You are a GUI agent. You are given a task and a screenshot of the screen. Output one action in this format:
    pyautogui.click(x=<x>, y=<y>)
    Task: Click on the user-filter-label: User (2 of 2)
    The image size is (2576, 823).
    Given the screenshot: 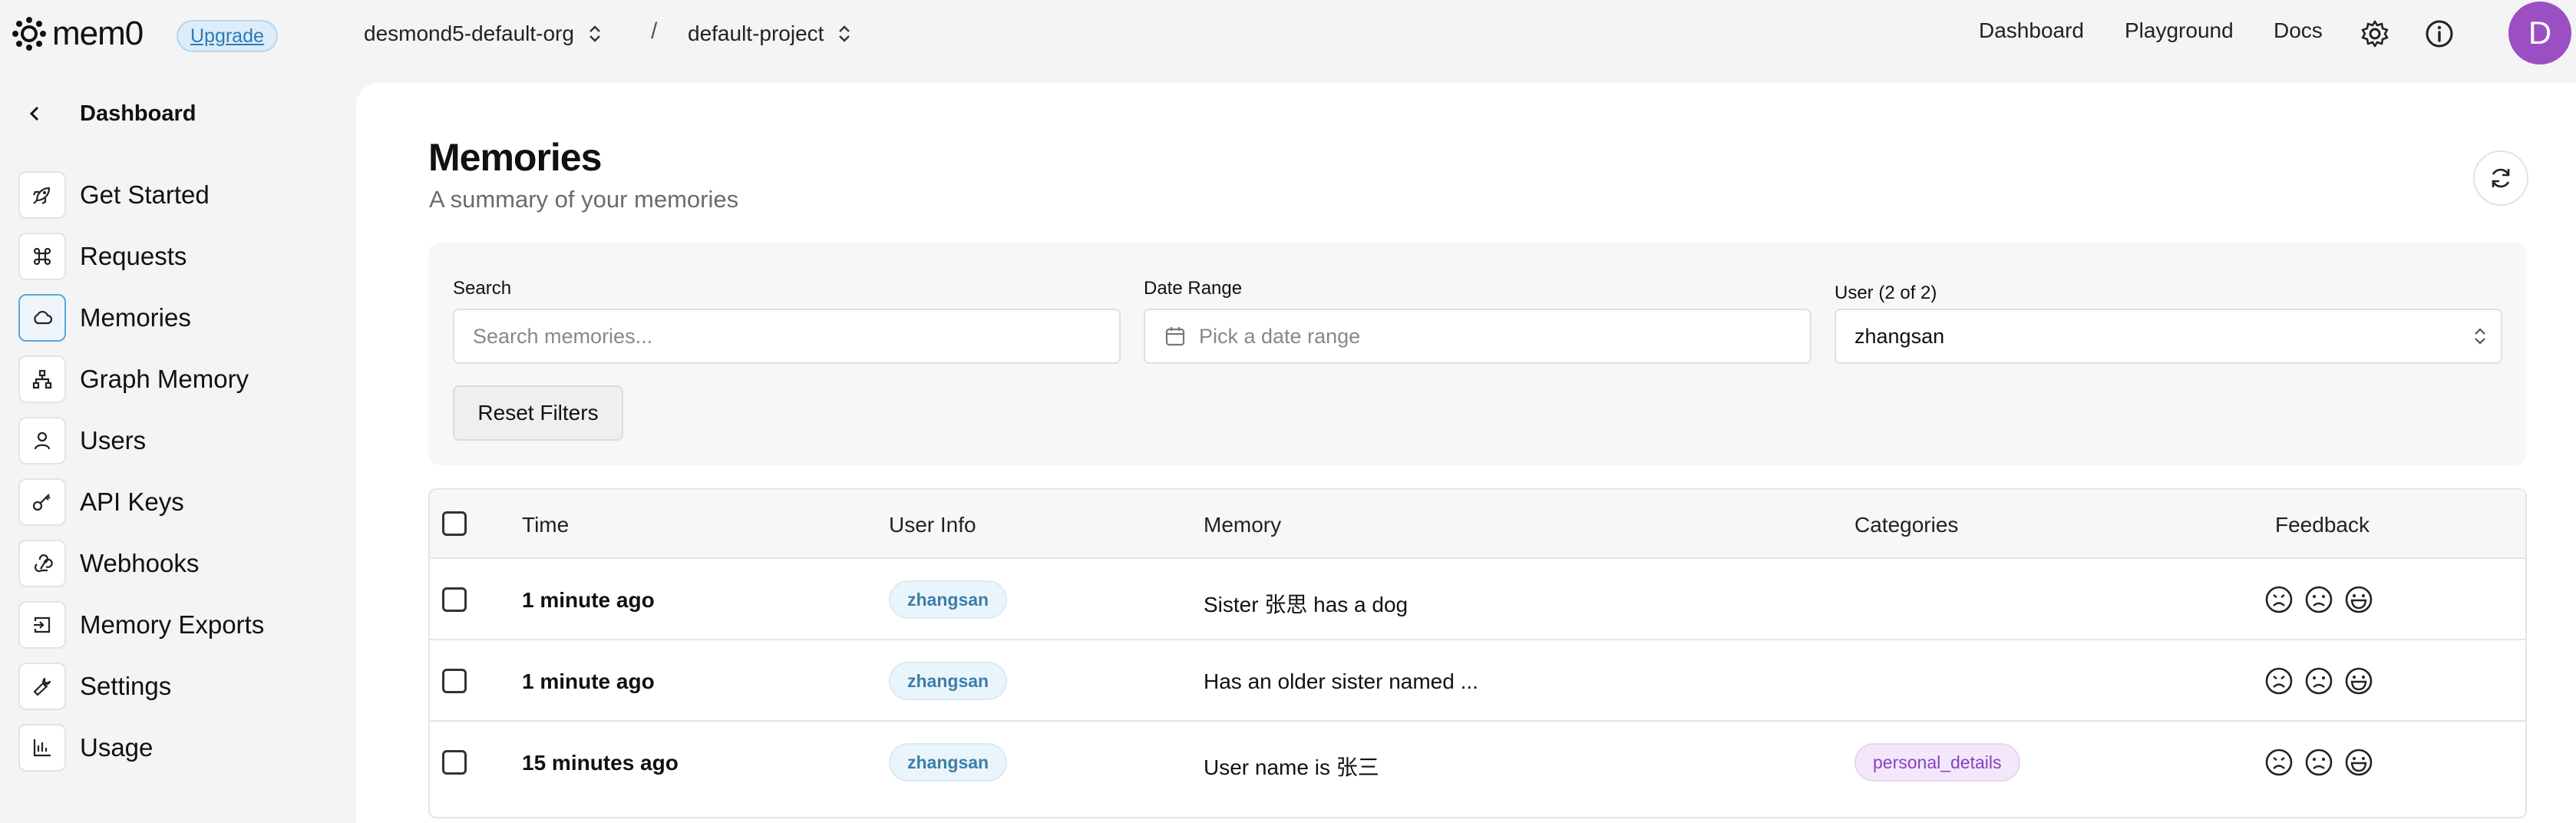 What is the action you would take?
    pyautogui.click(x=1886, y=293)
    